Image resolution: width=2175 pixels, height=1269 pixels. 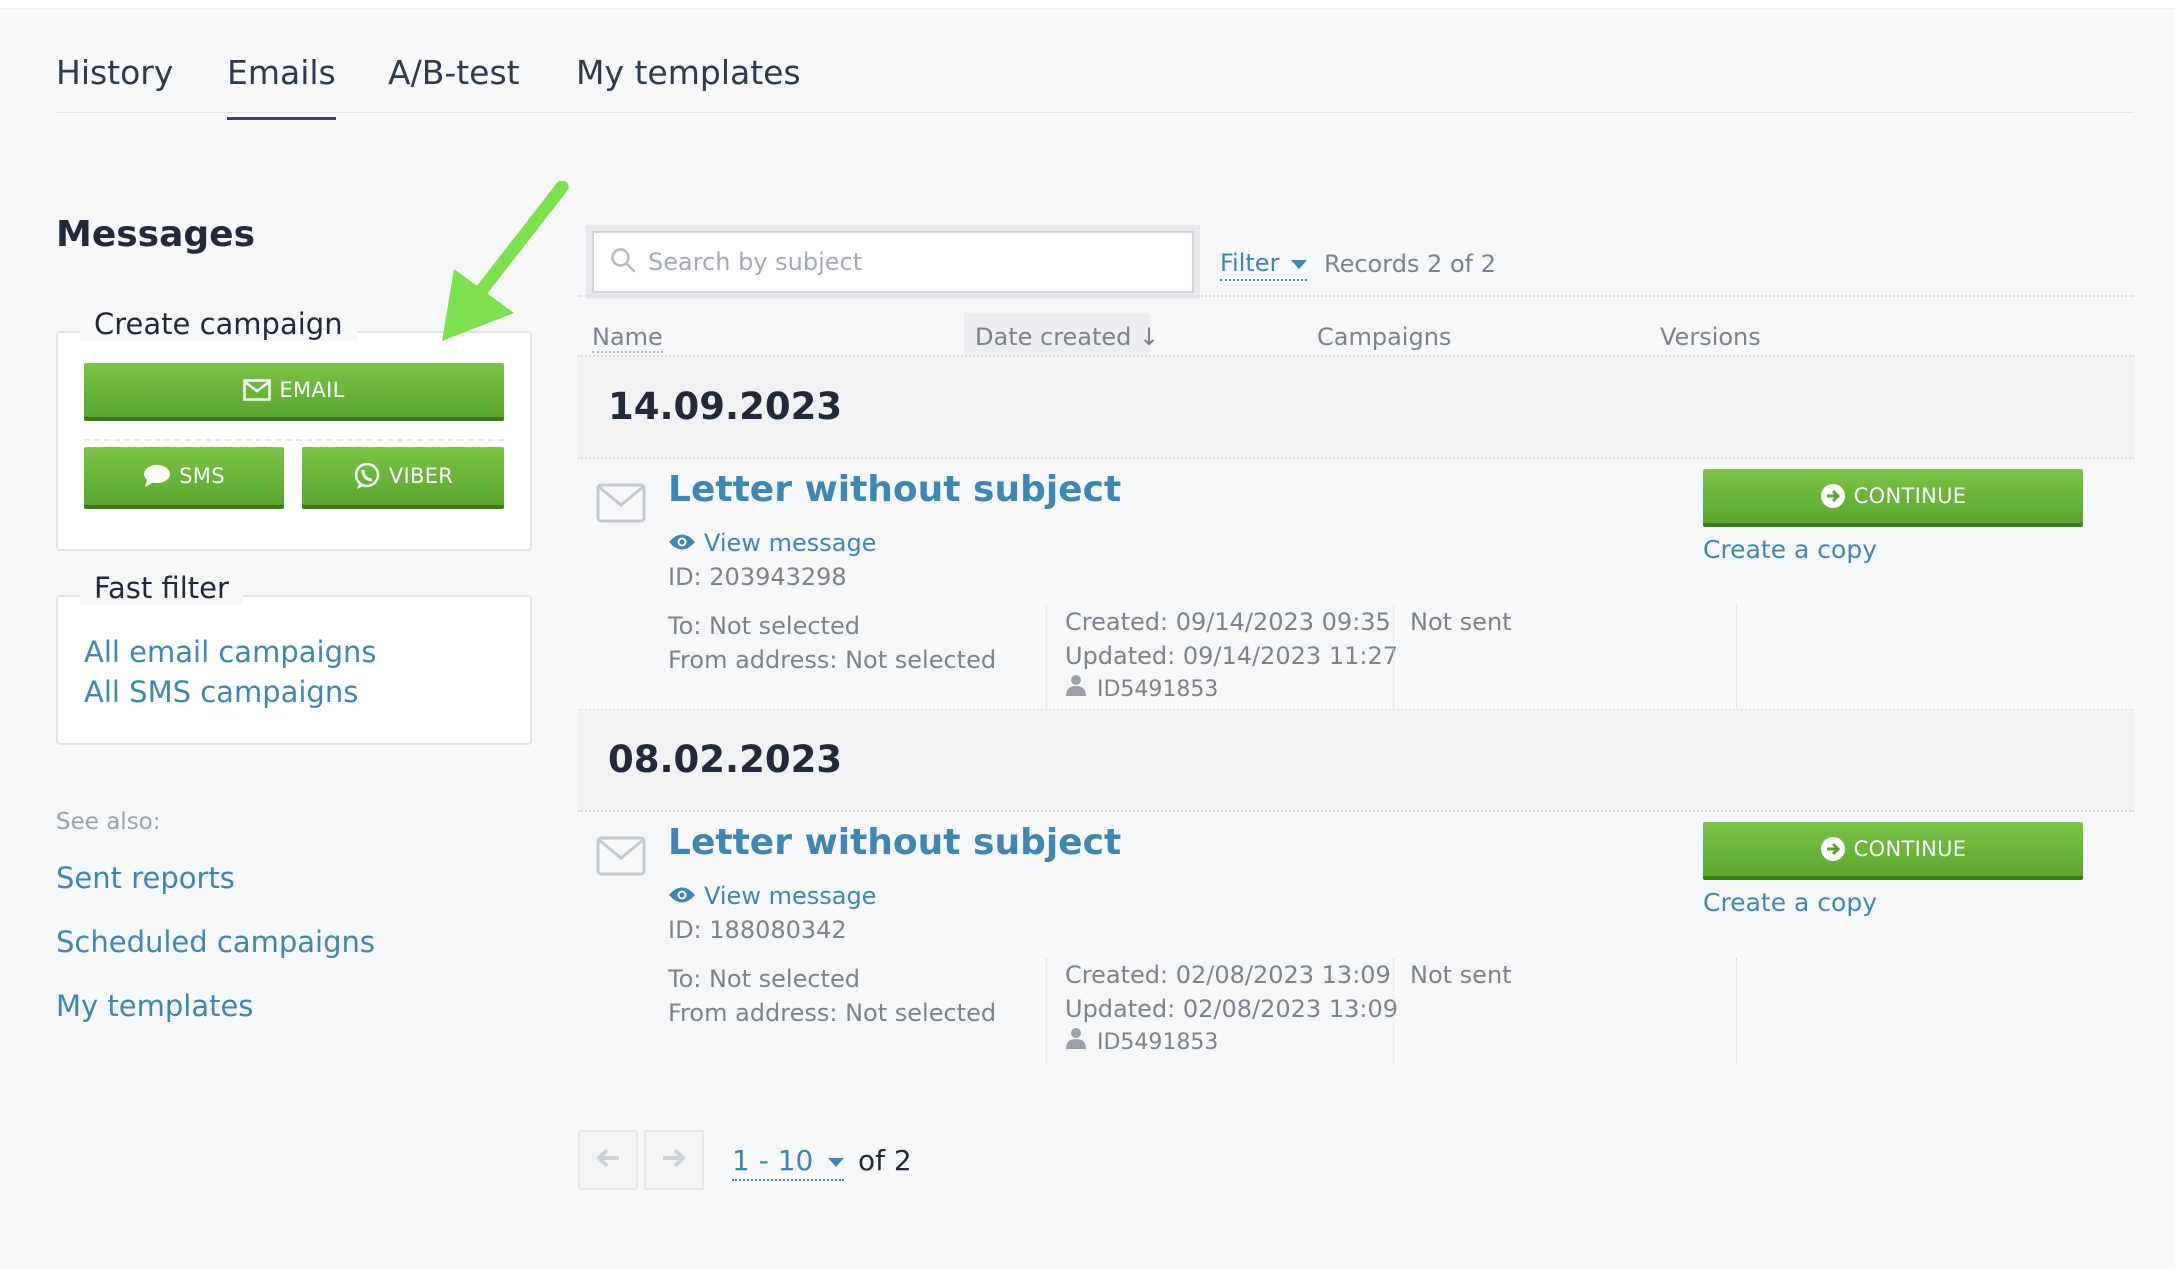 I want to click on create-sms-button: SMS, so click(x=184, y=478).